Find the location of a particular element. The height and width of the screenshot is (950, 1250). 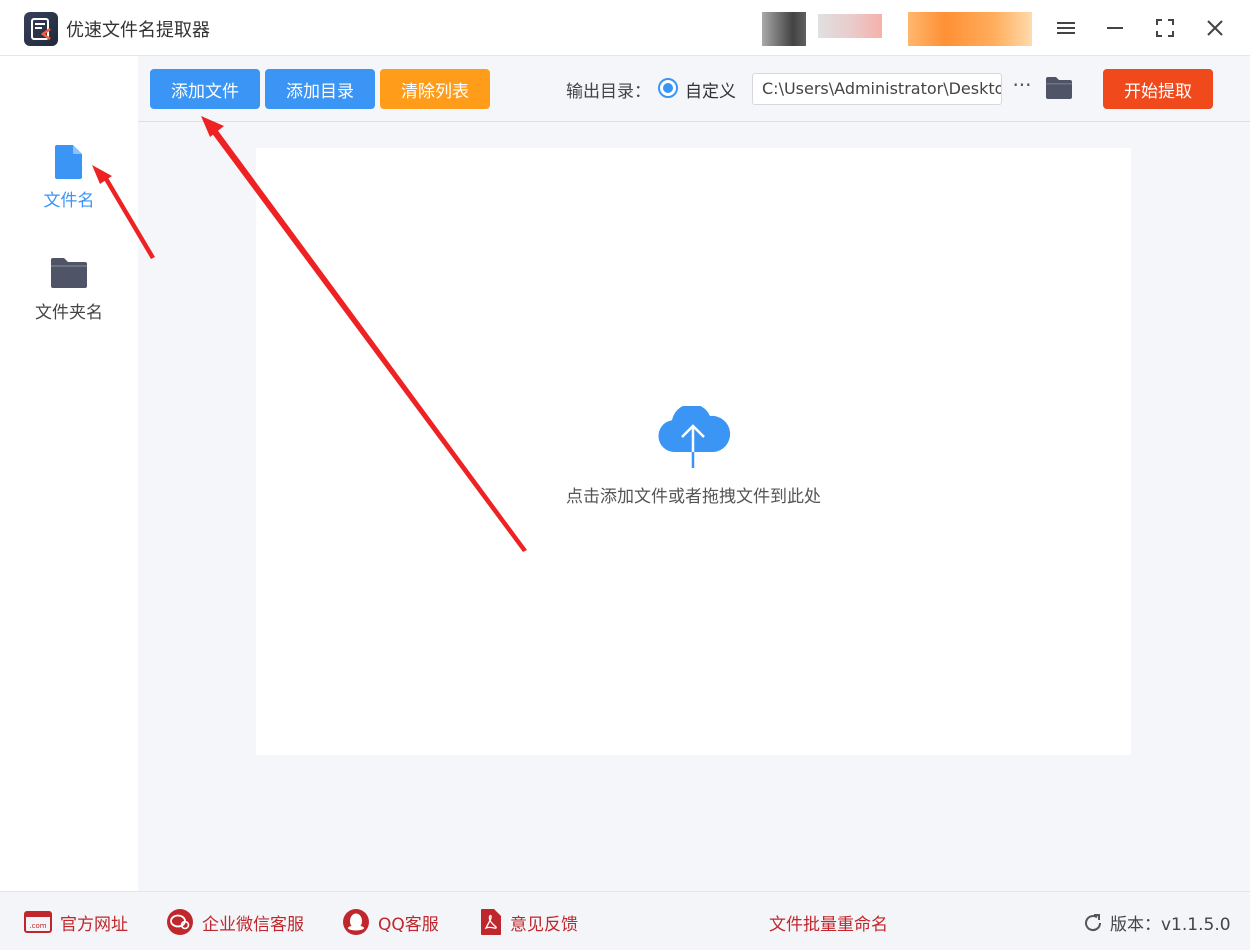

sidebar-item-filename: 文件名 is located at coordinates (69, 183).